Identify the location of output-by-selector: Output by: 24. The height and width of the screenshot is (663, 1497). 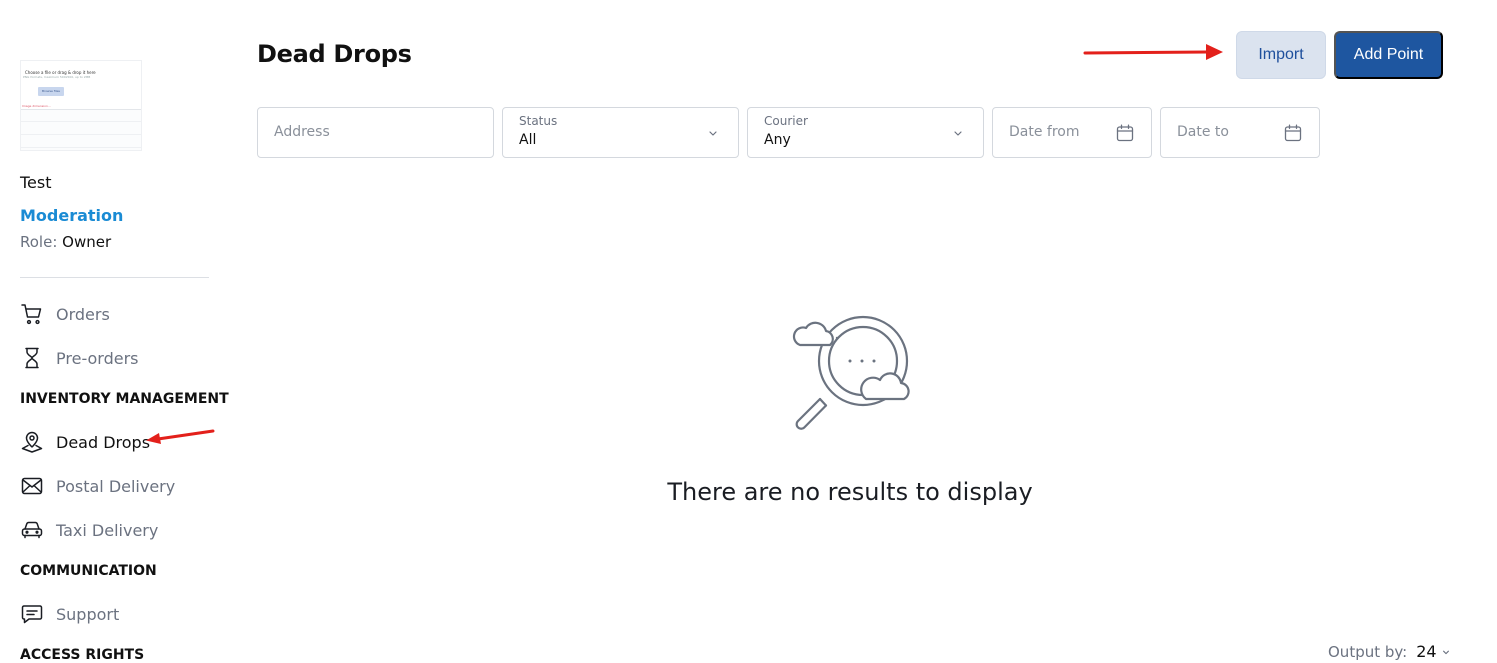
(1389, 651).